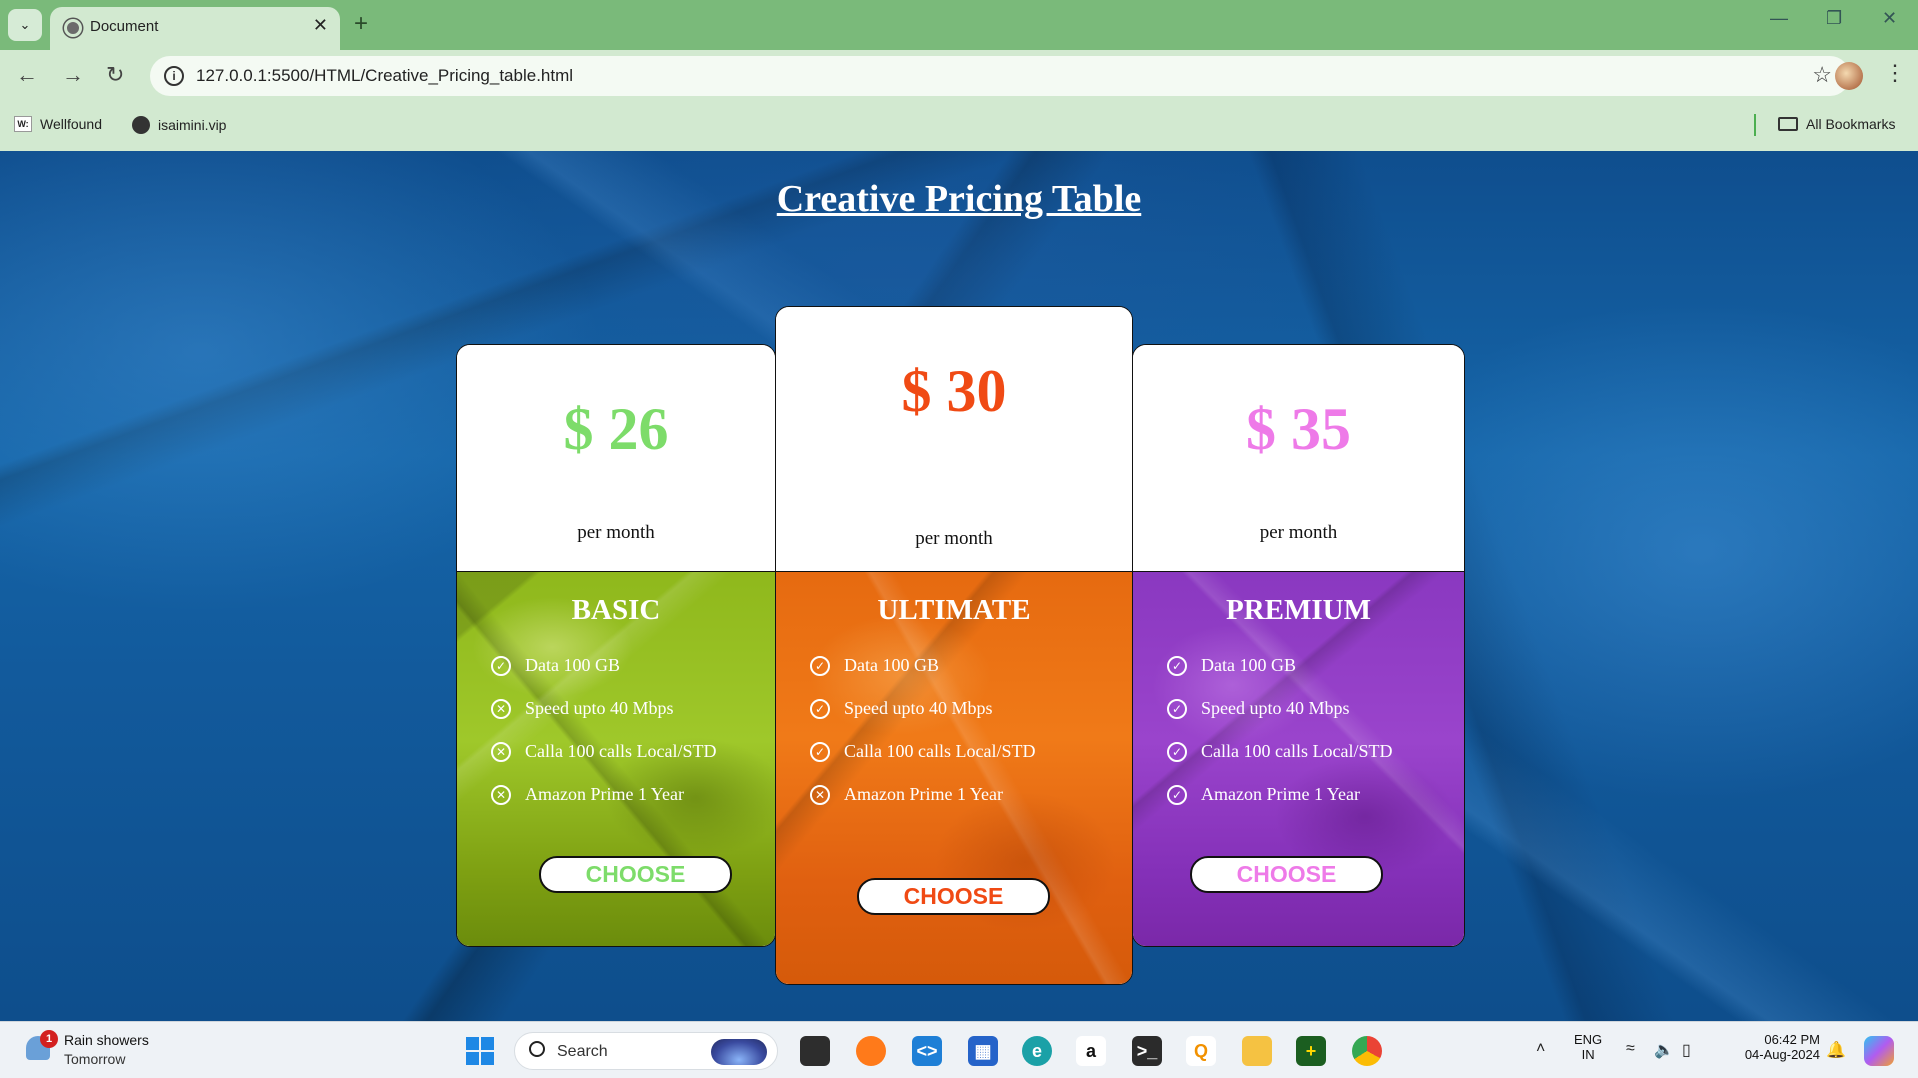  Describe the element at coordinates (1849, 76) in the screenshot. I see `profile-avatar` at that location.